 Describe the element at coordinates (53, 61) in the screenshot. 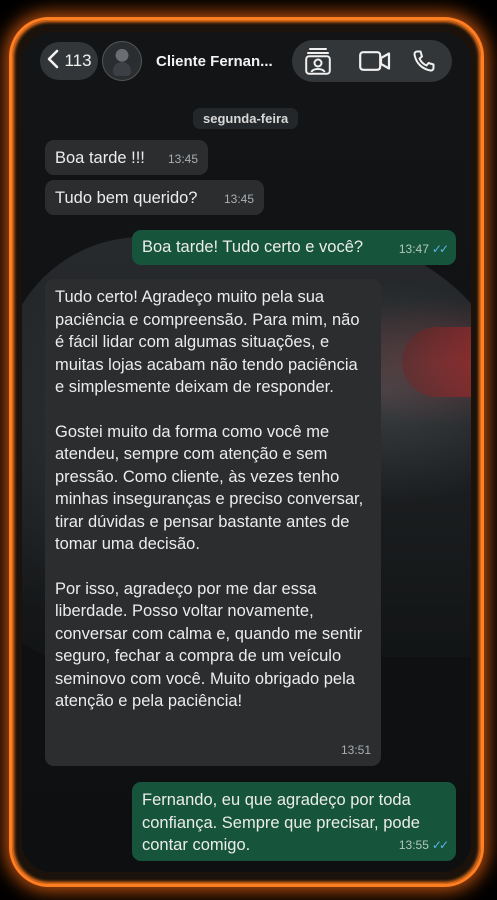

I see `chevron-left-icon` at that location.